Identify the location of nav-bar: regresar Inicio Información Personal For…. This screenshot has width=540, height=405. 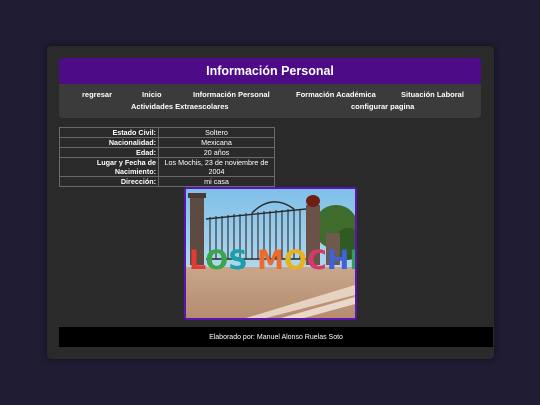
(270, 101).